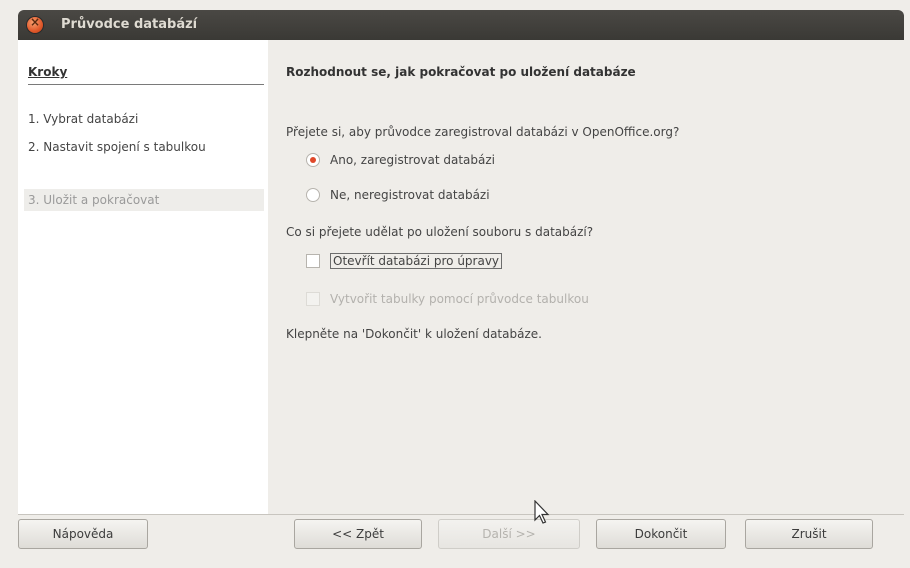 The width and height of the screenshot is (910, 568). I want to click on open-for-editing-option: Otevřít databázi pro úpravy, so click(404, 261).